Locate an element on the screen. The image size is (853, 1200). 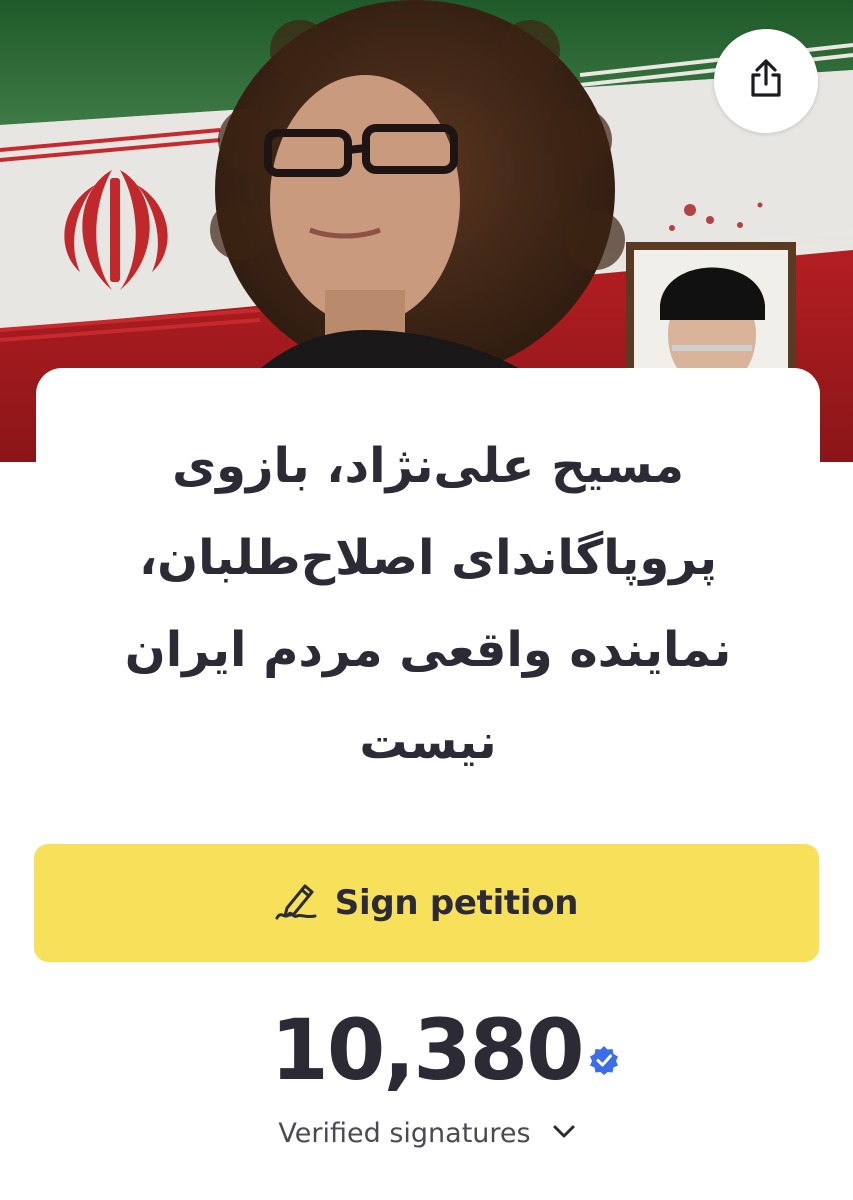
chevron-down-icon is located at coordinates (564, 1133).